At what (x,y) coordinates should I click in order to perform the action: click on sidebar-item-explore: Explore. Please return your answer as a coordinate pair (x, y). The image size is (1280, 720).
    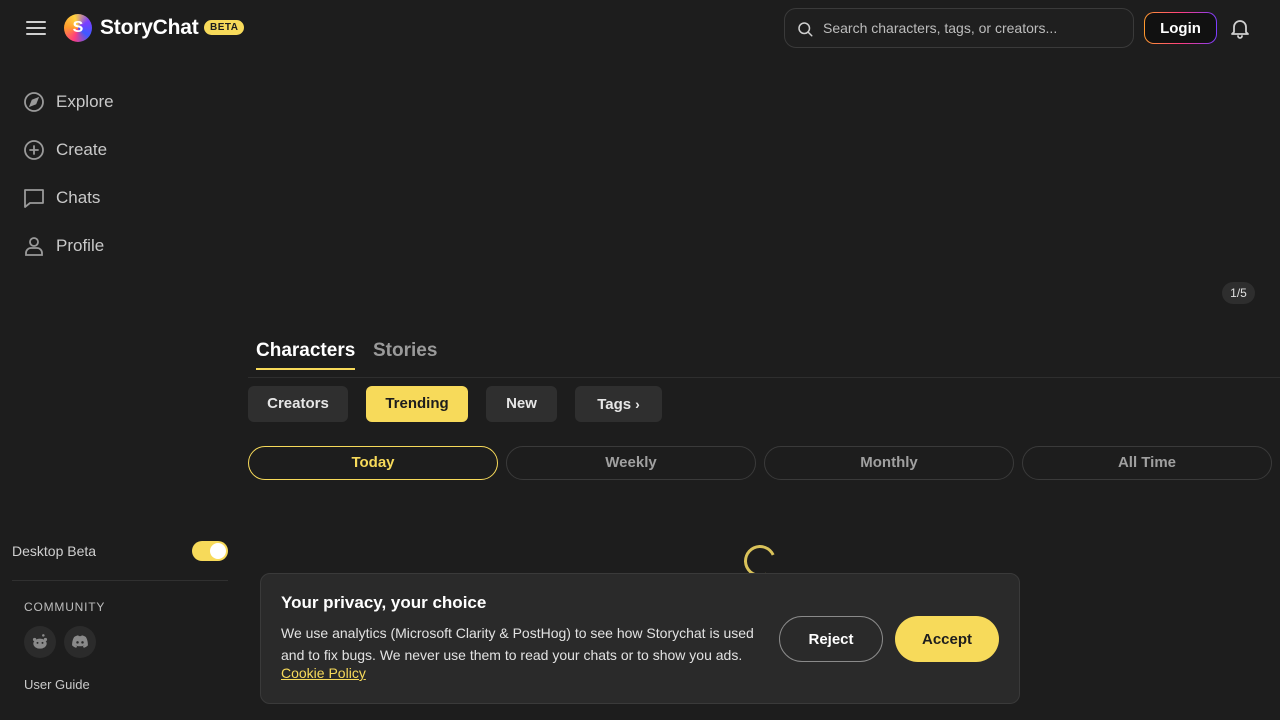
    Looking at the image, I should click on (120, 102).